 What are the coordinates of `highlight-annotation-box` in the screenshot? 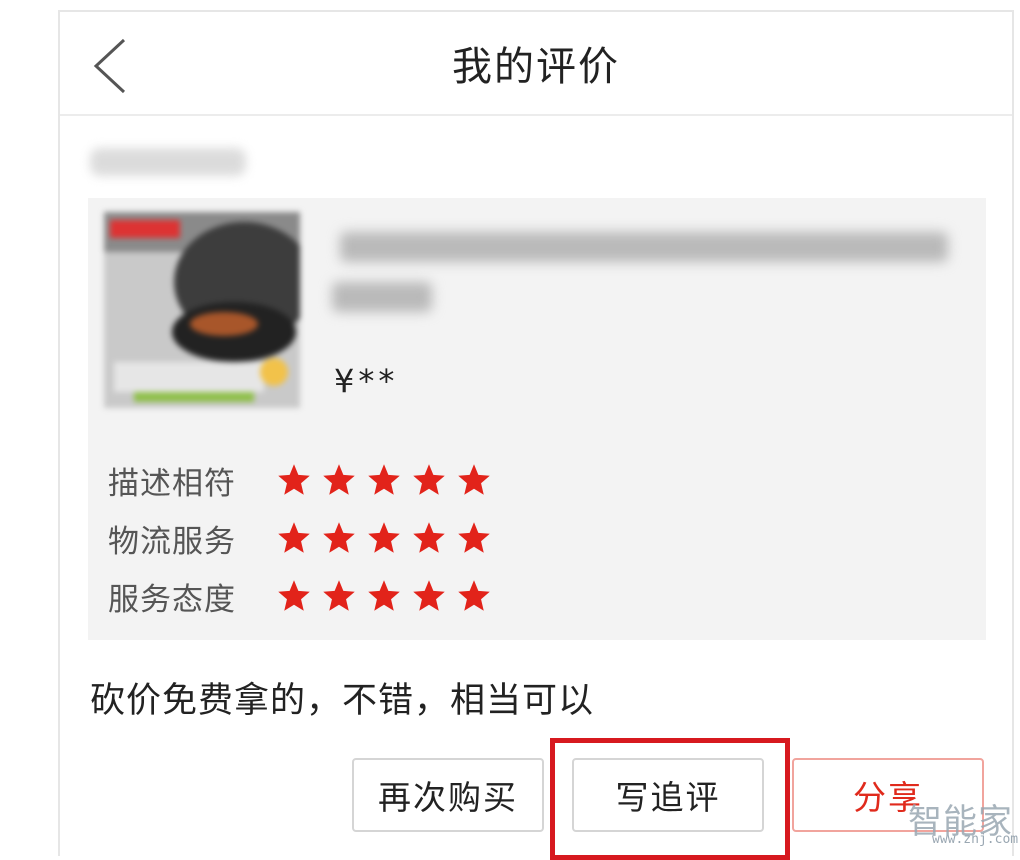 It's located at (670, 799).